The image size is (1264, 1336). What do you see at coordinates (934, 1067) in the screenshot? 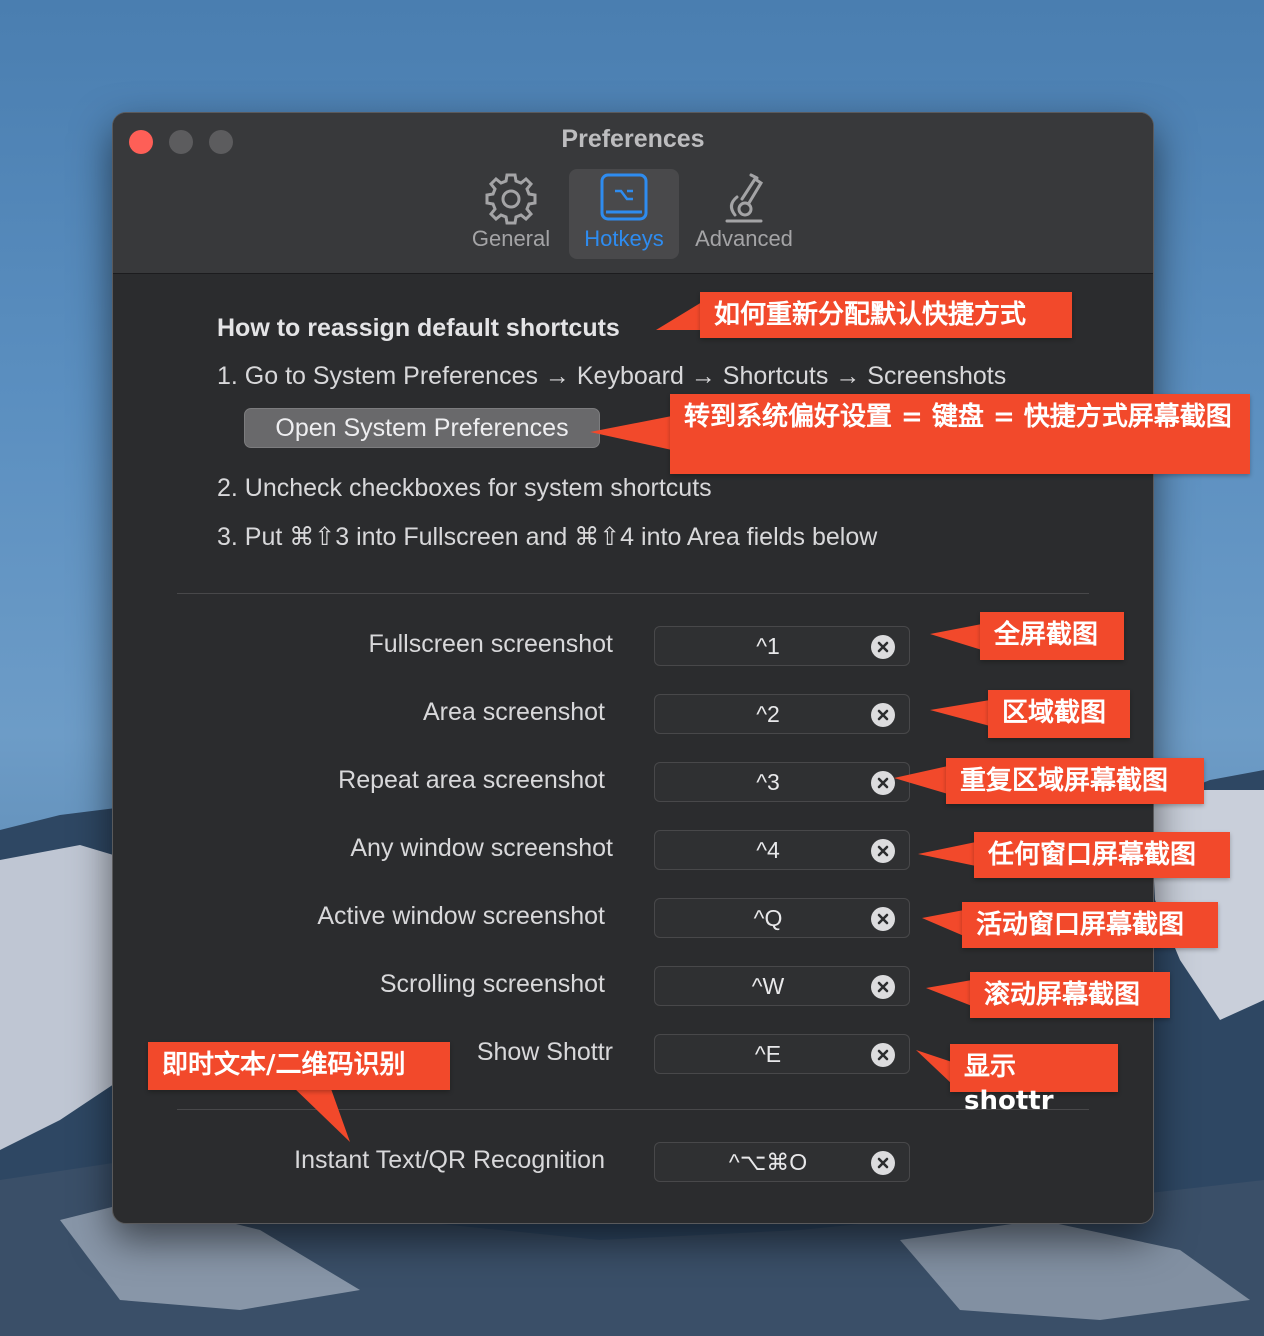
I see `annotation-pointer-show-shottr` at bounding box center [934, 1067].